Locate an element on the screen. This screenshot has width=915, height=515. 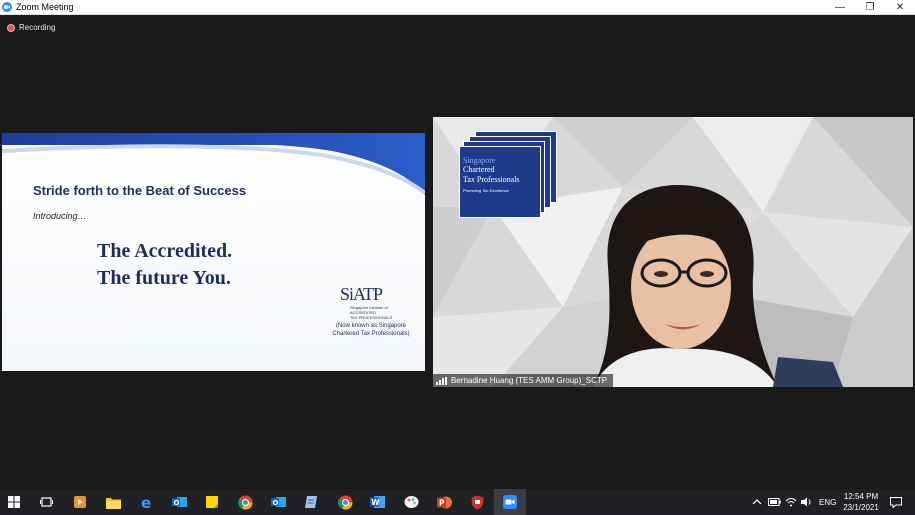
media-player-icon is located at coordinates (80, 502).